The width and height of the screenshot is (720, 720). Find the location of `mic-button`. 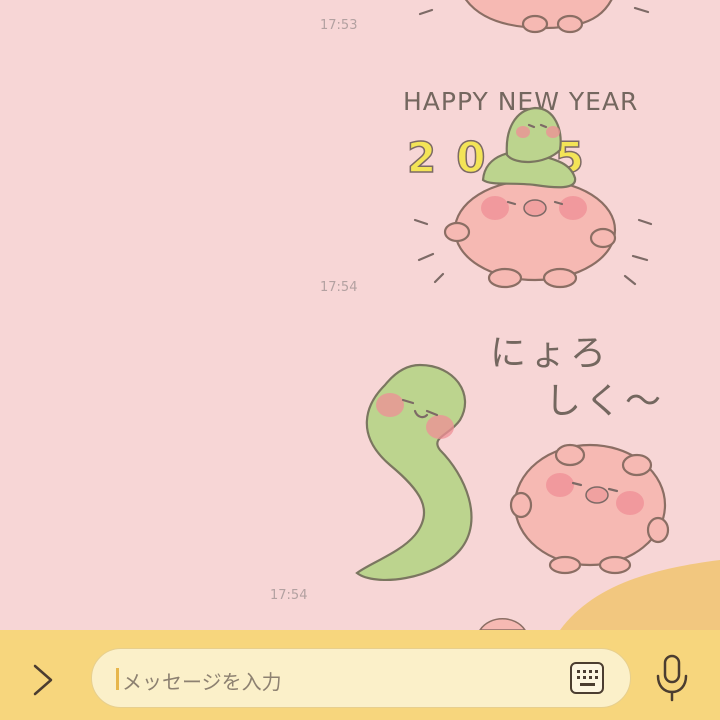

mic-button is located at coordinates (672, 678).